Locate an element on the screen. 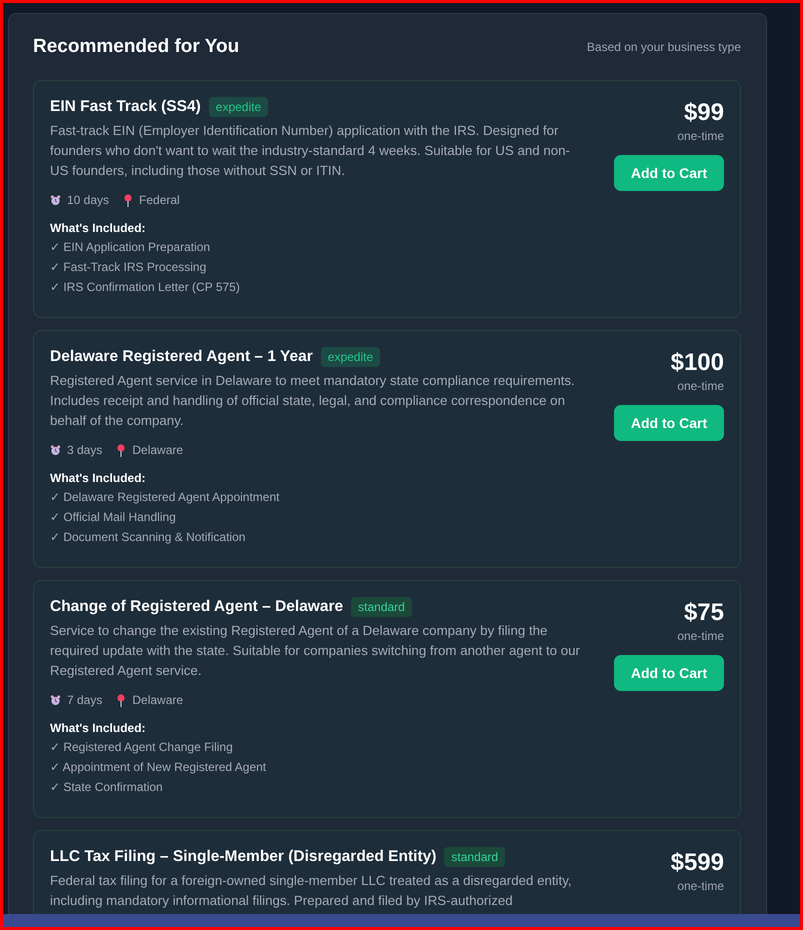 The width and height of the screenshot is (803, 930). price-text: $99 is located at coordinates (704, 113).